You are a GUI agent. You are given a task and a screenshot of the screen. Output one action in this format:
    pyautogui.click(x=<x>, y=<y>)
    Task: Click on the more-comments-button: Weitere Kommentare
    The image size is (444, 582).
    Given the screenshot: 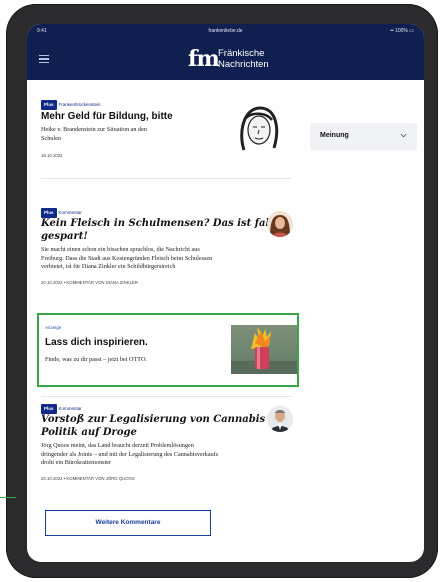 What is the action you would take?
    pyautogui.click(x=128, y=523)
    